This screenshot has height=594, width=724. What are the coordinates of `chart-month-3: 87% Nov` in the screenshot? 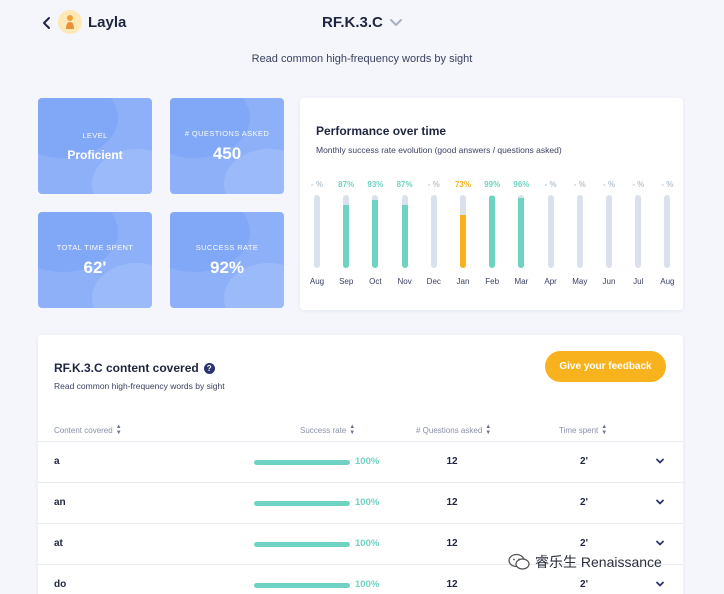 It's located at (405, 236).